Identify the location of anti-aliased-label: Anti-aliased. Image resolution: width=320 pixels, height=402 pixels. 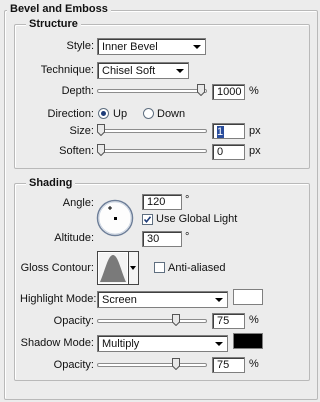
(196, 268).